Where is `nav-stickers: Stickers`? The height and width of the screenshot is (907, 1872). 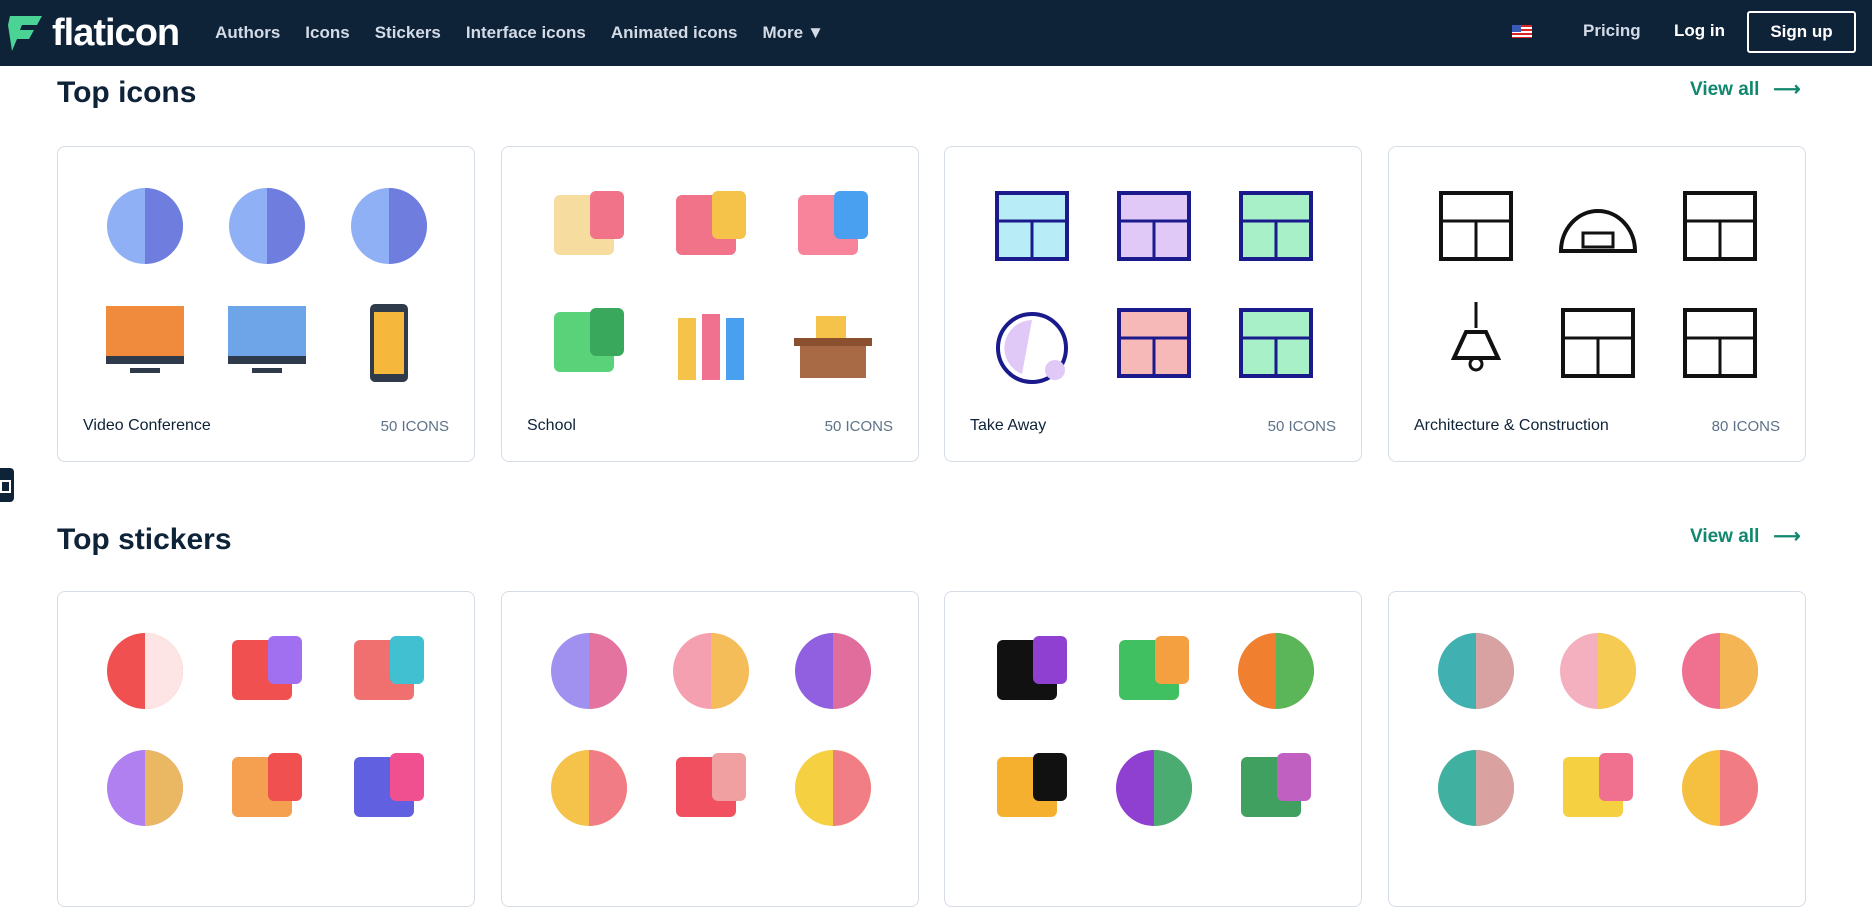
nav-stickers: Stickers is located at coordinates (408, 33).